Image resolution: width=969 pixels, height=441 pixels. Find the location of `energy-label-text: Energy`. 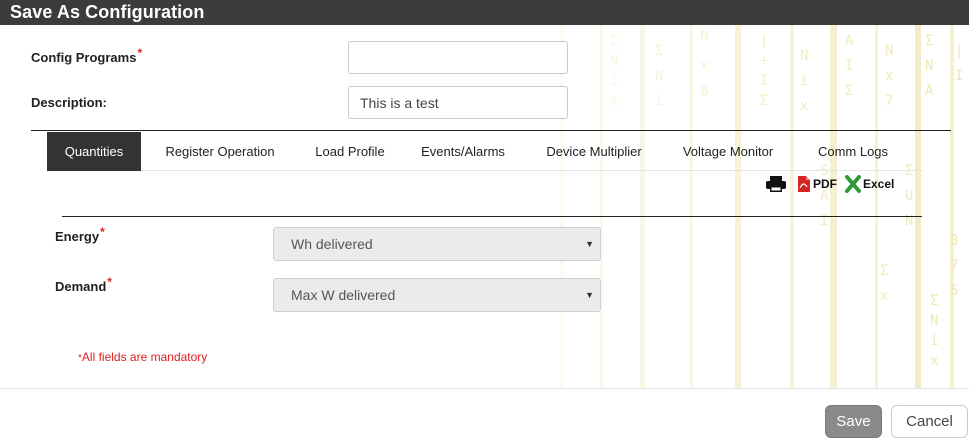

energy-label-text: Energy is located at coordinates (77, 236).